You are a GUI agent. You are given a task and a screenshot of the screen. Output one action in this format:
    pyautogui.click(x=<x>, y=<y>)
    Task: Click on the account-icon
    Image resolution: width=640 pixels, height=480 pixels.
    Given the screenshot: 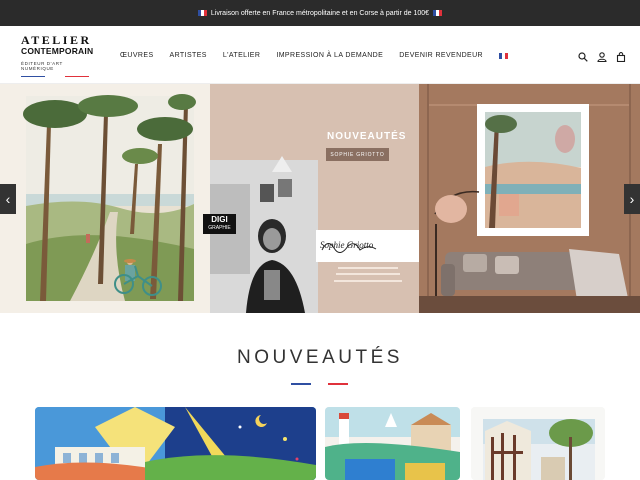 What is the action you would take?
    pyautogui.click(x=602, y=56)
    